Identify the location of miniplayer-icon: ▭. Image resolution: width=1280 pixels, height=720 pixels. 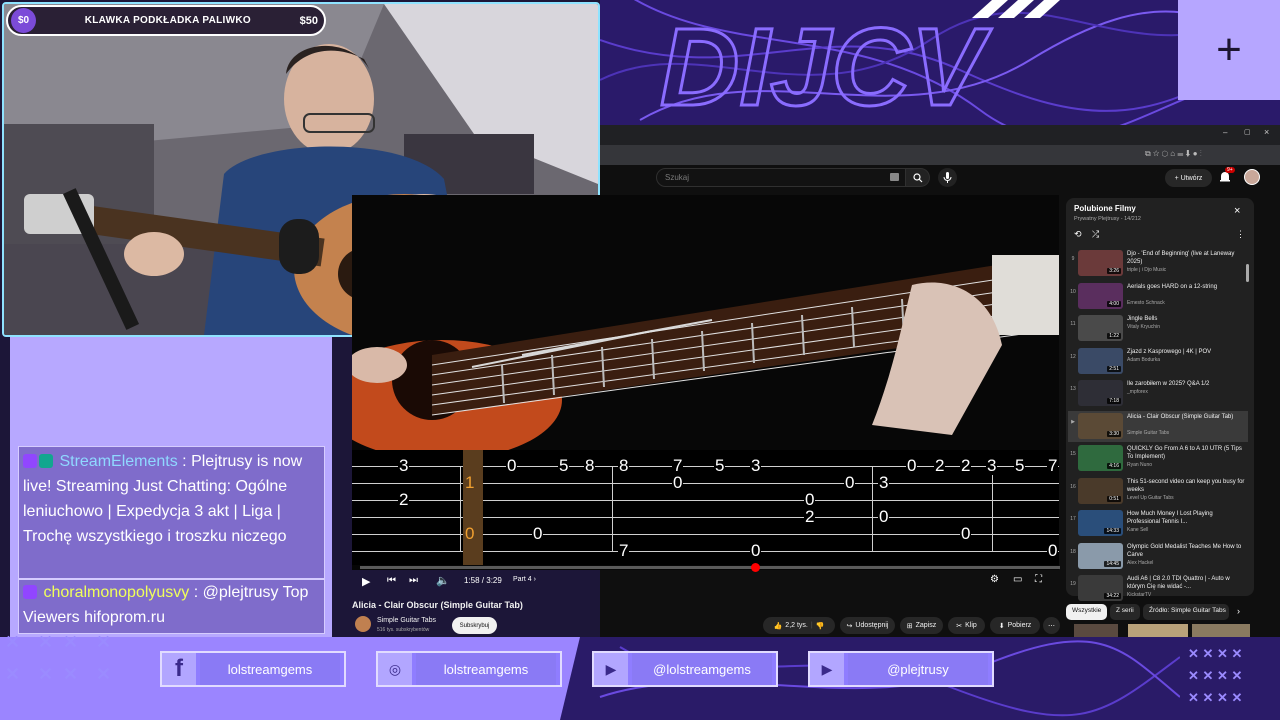
(1017, 579).